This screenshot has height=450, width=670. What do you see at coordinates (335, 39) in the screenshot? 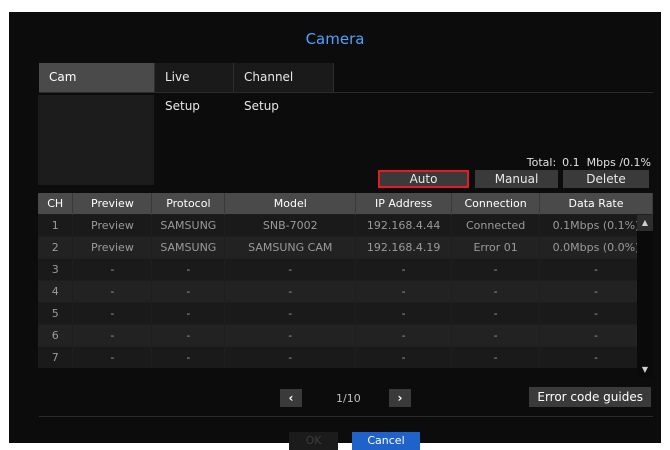
I see `dialog-title: Camera` at bounding box center [335, 39].